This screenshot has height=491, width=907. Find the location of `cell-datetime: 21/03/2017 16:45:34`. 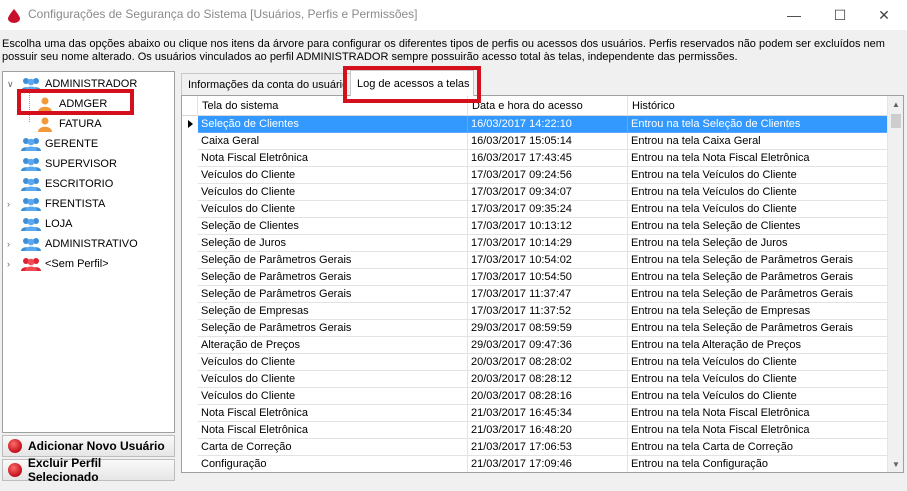

cell-datetime: 21/03/2017 16:45:34 is located at coordinates (548, 413).